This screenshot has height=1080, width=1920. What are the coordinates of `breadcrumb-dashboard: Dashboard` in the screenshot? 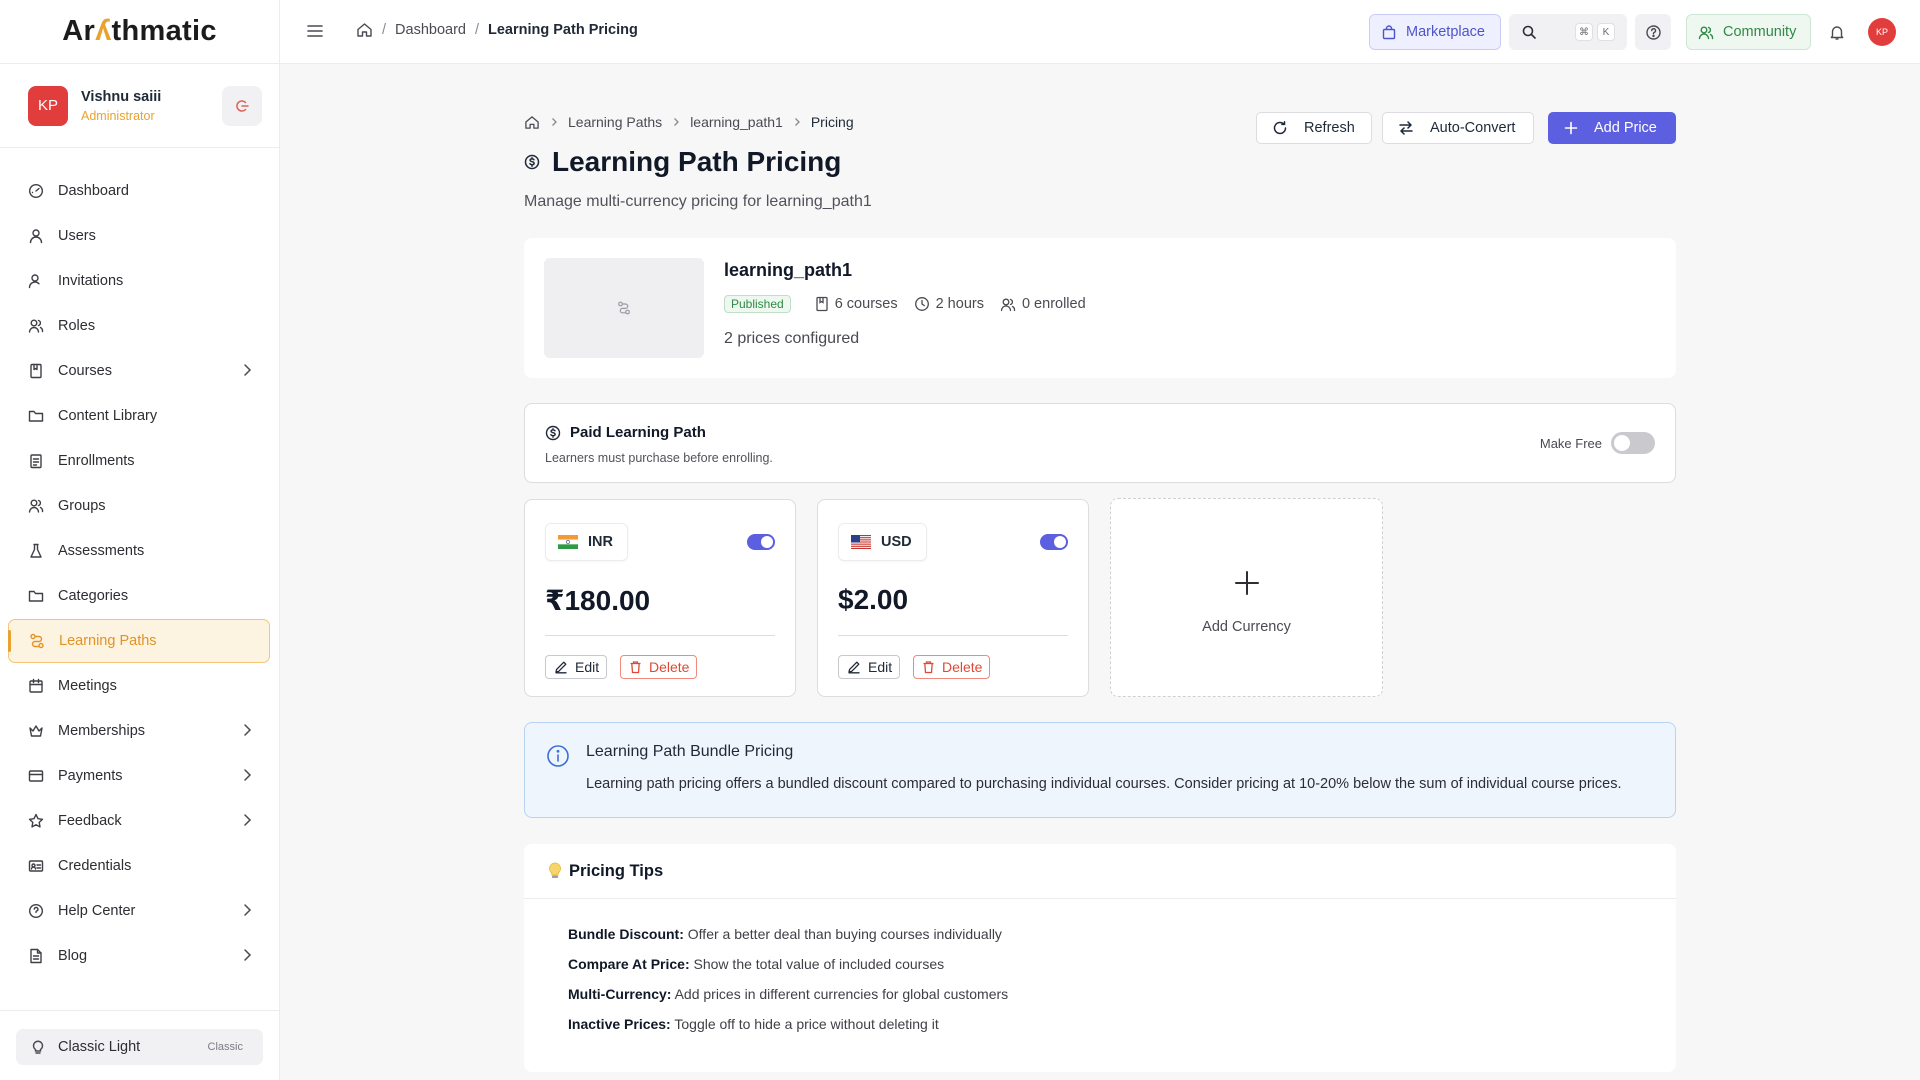 It's located at (430, 30).